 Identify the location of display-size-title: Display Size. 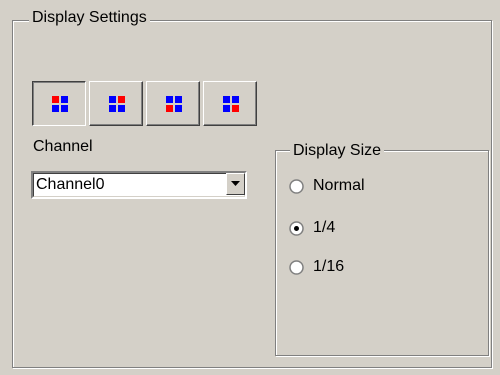
(337, 151).